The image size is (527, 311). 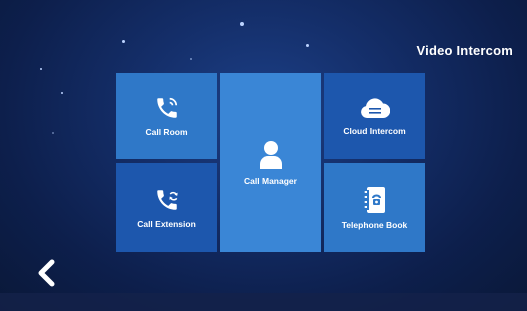 I want to click on chevron-left-icon, so click(x=47, y=275).